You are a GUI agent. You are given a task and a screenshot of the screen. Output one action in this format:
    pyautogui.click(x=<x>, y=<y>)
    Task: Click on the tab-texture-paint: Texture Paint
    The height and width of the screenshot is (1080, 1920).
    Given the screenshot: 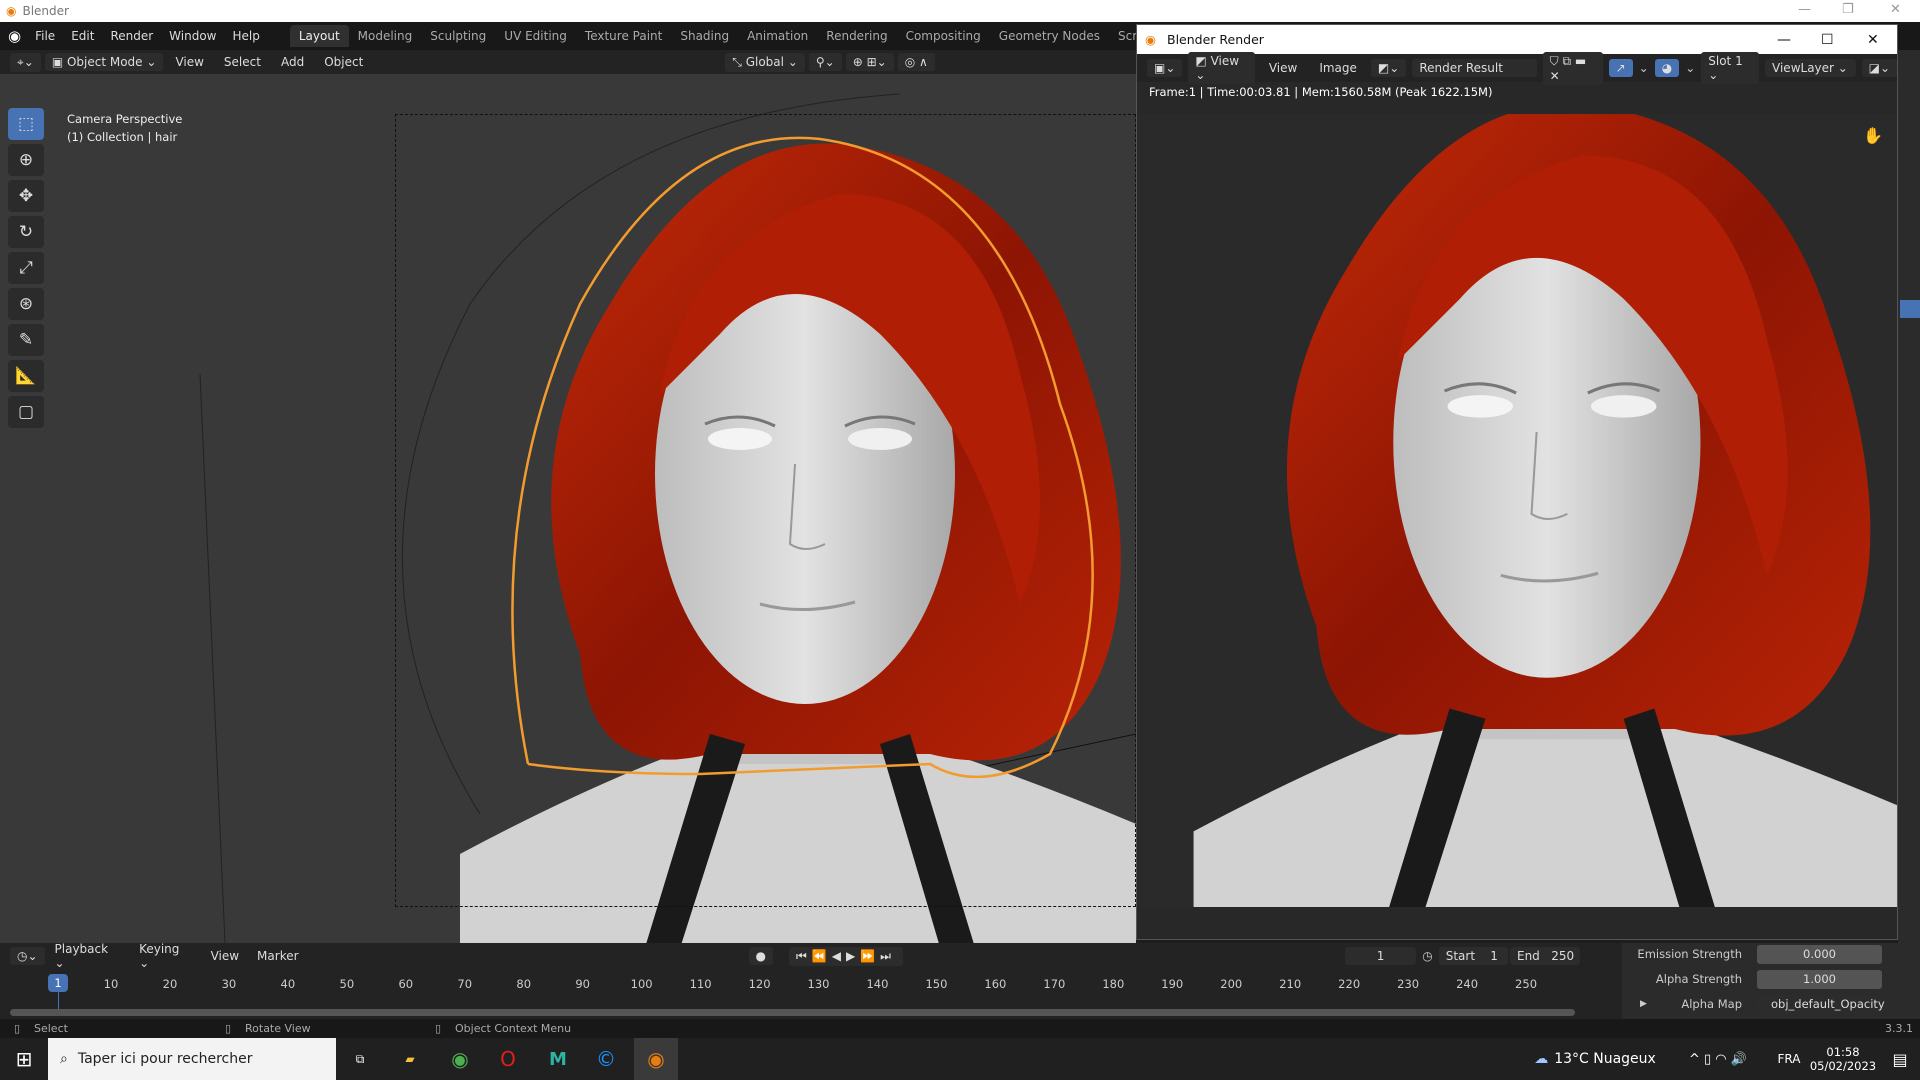 What is the action you would take?
    pyautogui.click(x=623, y=36)
    